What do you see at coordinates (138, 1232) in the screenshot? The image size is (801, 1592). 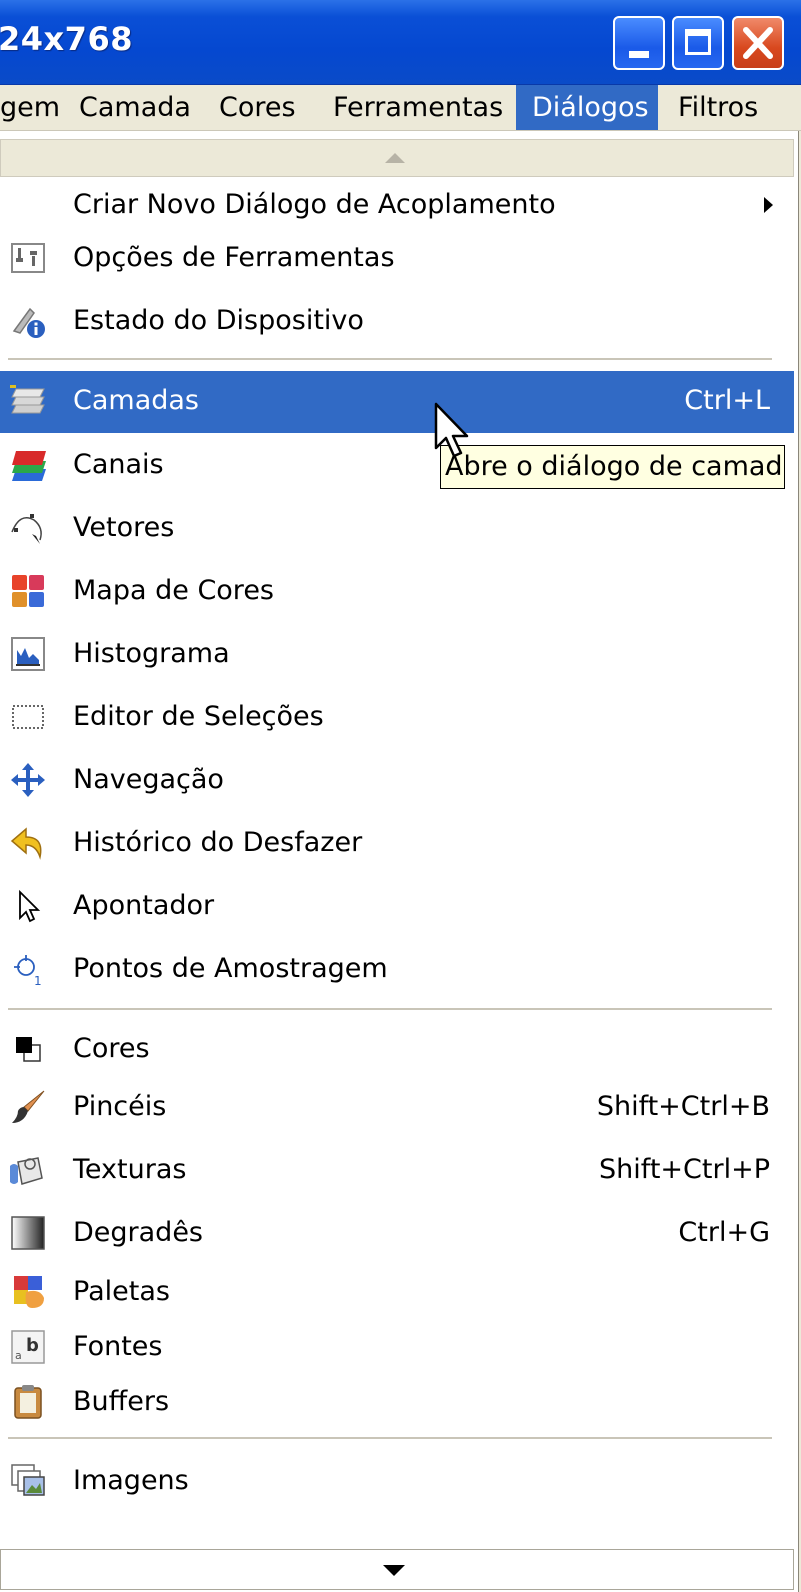 I see `menu-item-label: Degradês` at bounding box center [138, 1232].